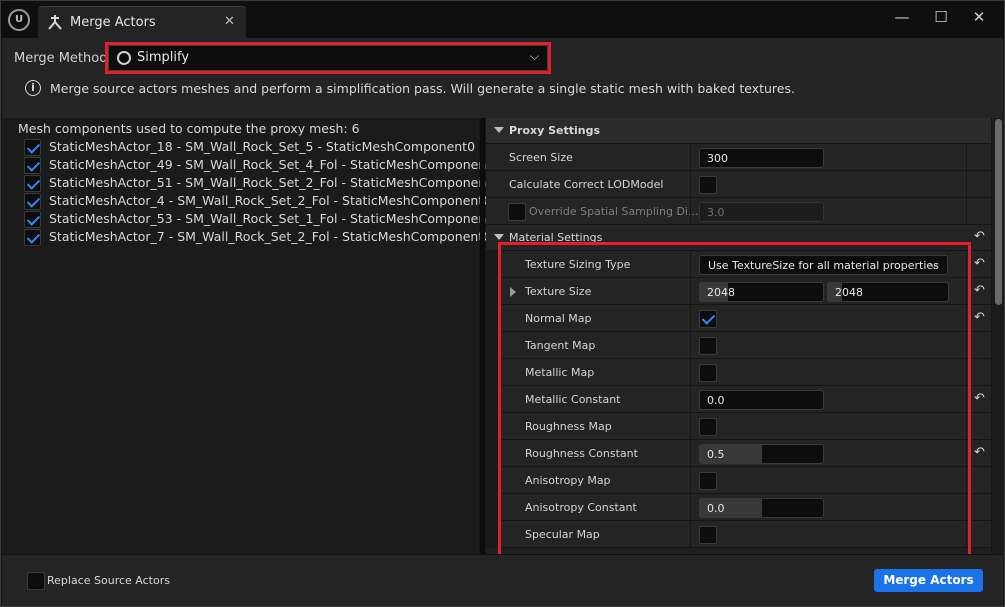 This screenshot has height=607, width=1005. I want to click on title-bar: U Merge Actors ✕ — ☐ ✕, so click(502, 19).